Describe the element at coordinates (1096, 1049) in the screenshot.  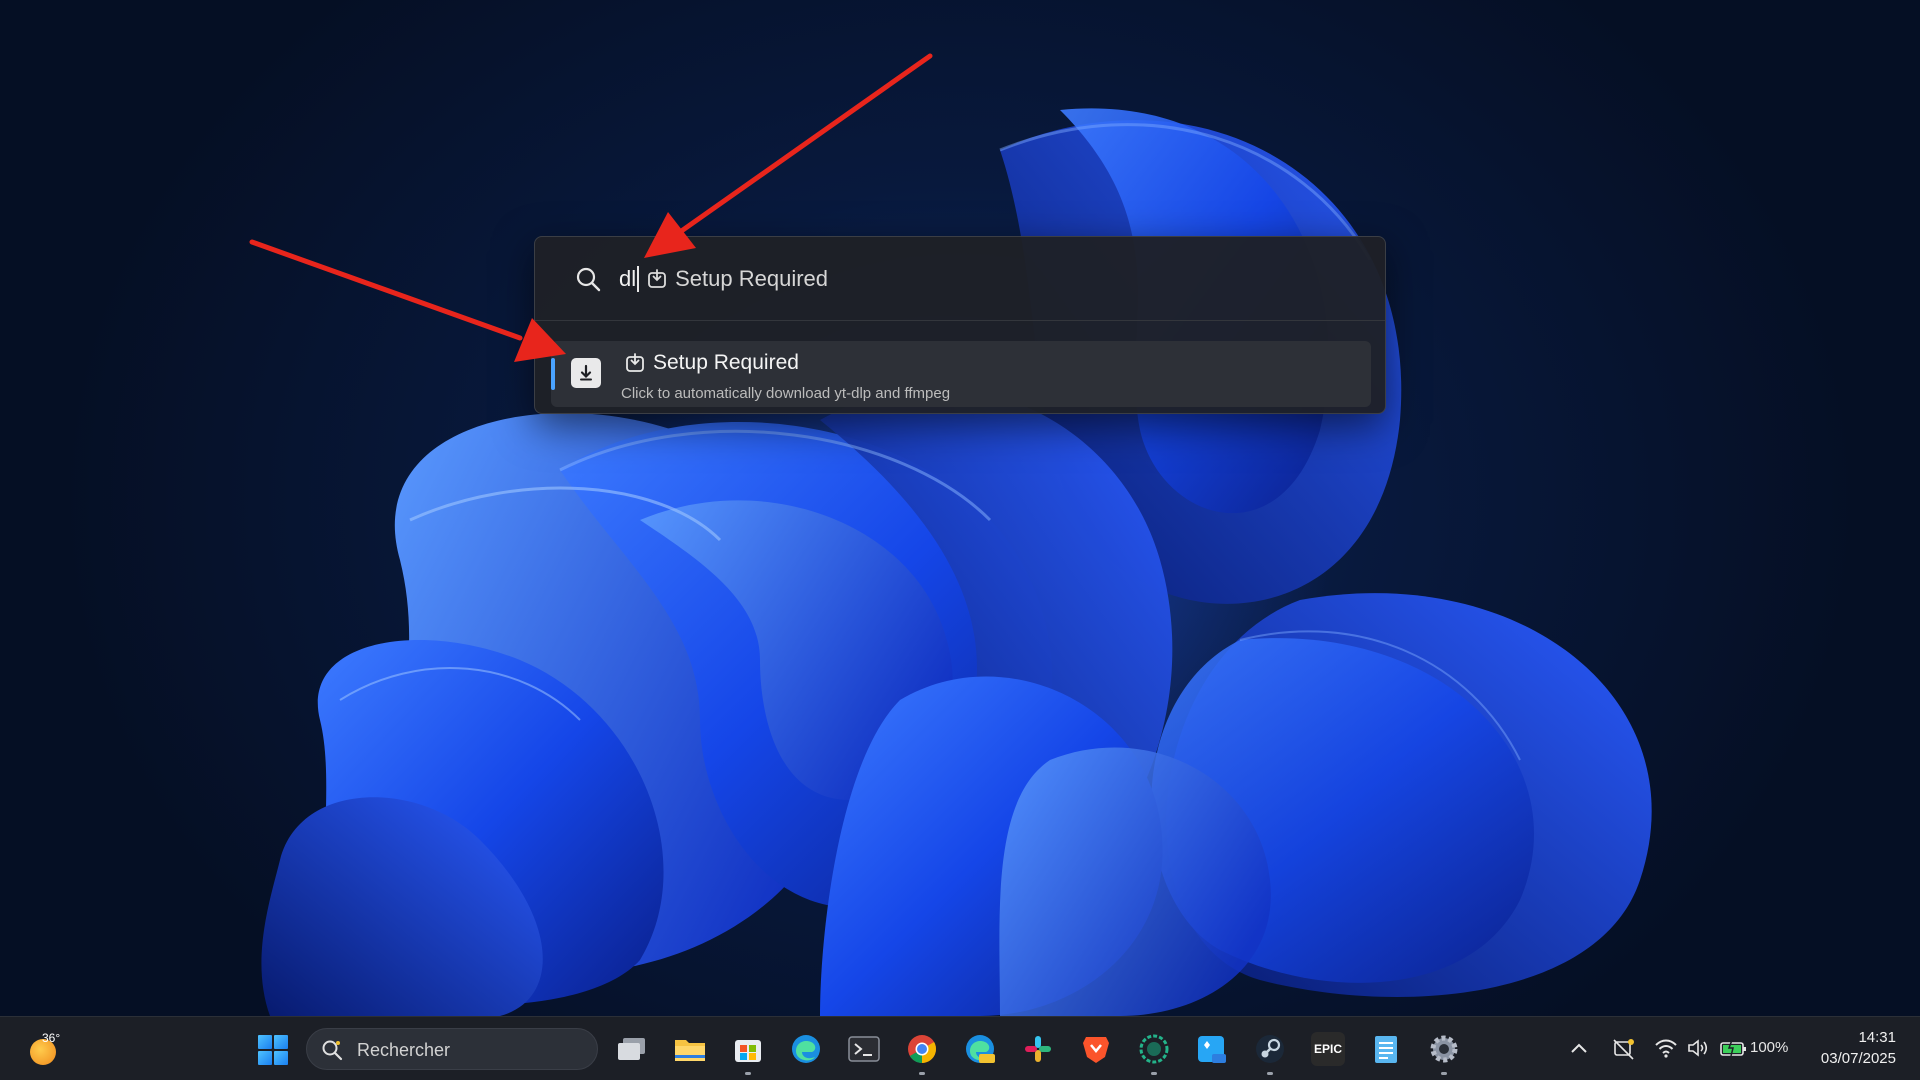
I see `brave-icon` at that location.